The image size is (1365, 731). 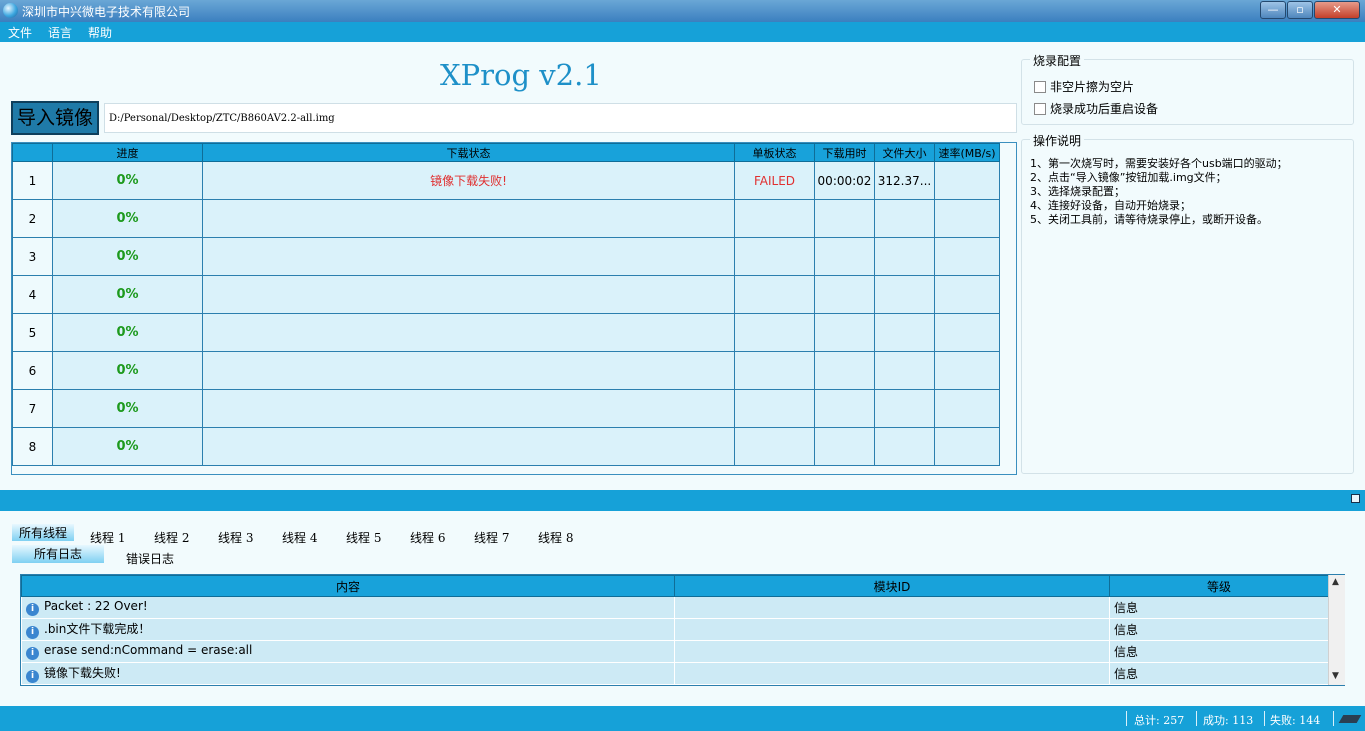 I want to click on log-content: i .bin文件下载完成！, so click(x=348, y=629).